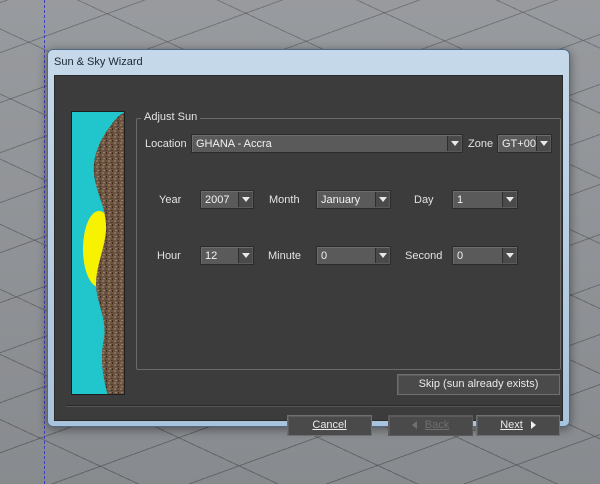  What do you see at coordinates (324, 256) in the screenshot?
I see `minute-value: 0` at bounding box center [324, 256].